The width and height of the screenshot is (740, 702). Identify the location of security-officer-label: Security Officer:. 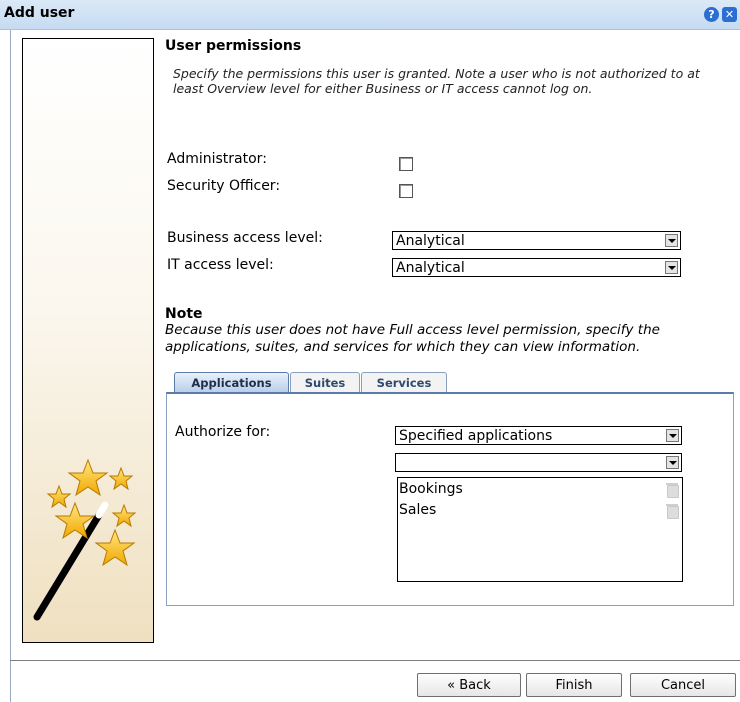
(224, 186).